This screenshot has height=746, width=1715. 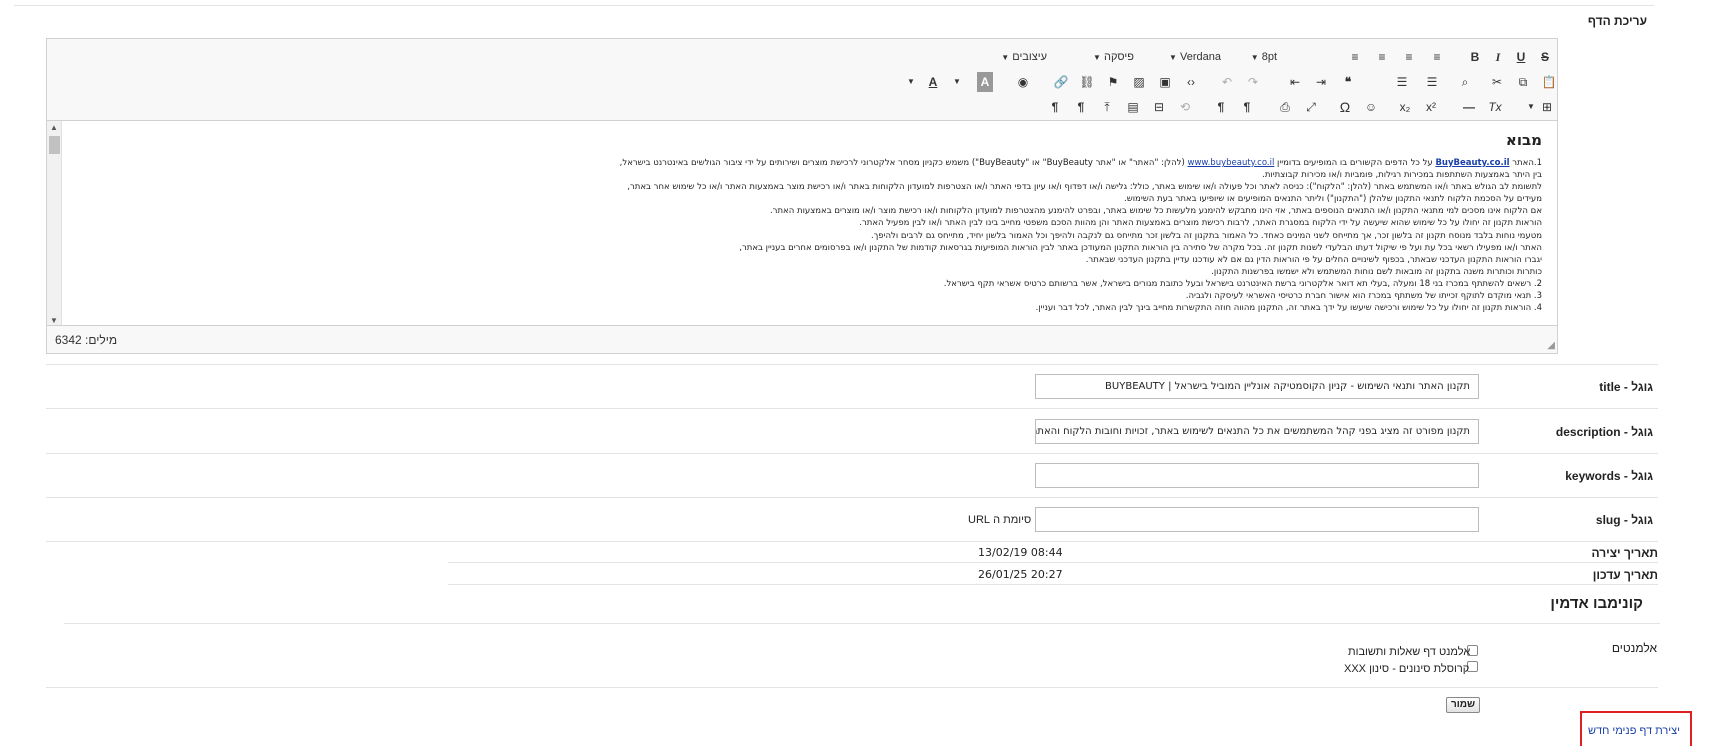 I want to click on styles-select: עיצובים ▼, so click(x=1022, y=57).